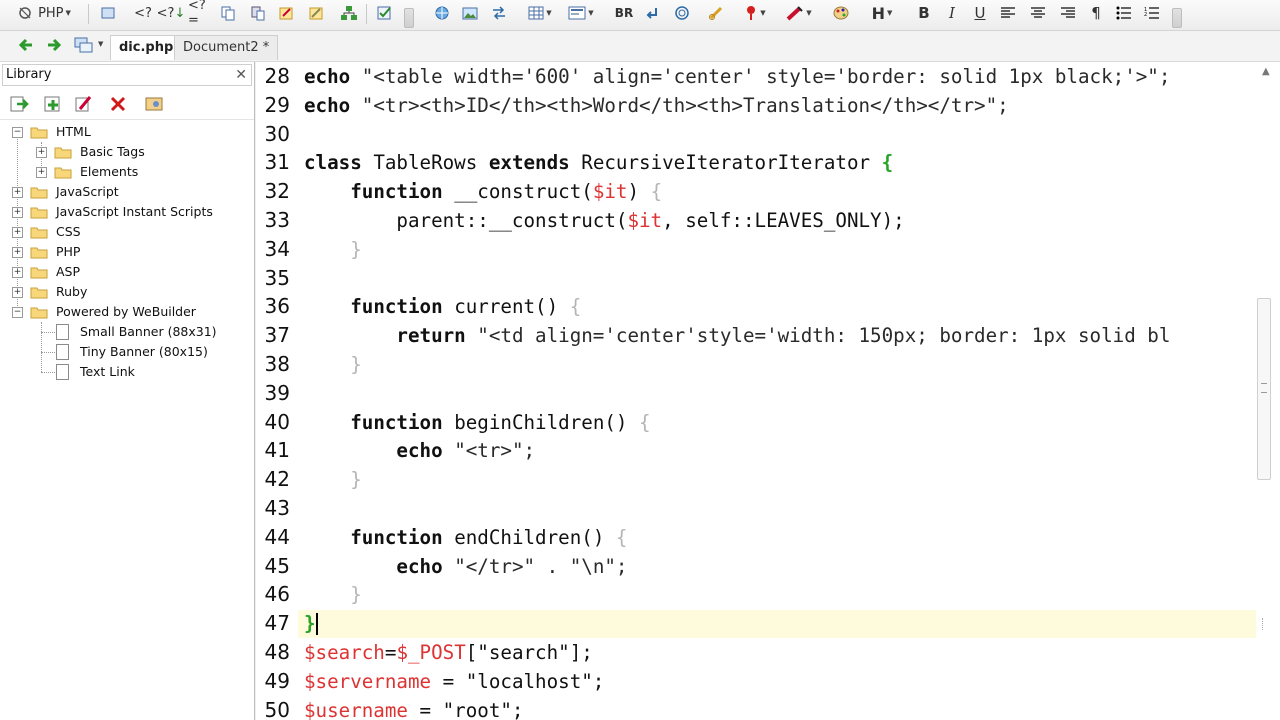 Image resolution: width=1280 pixels, height=720 pixels. Describe the element at coordinates (442, 306) in the screenshot. I see `code-line: function current() {` at that location.